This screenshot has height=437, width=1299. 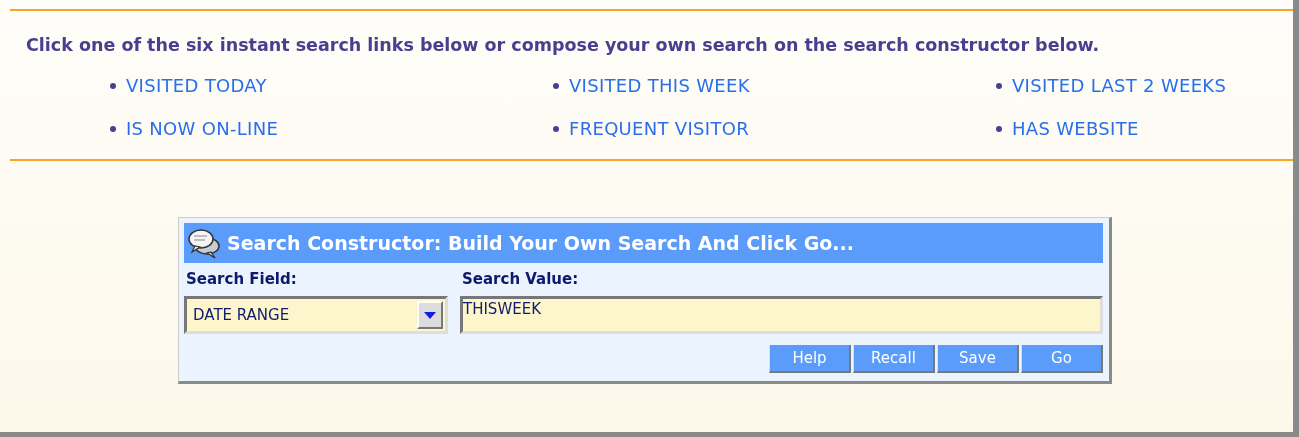 What do you see at coordinates (978, 359) in the screenshot?
I see `action-button: Save` at bounding box center [978, 359].